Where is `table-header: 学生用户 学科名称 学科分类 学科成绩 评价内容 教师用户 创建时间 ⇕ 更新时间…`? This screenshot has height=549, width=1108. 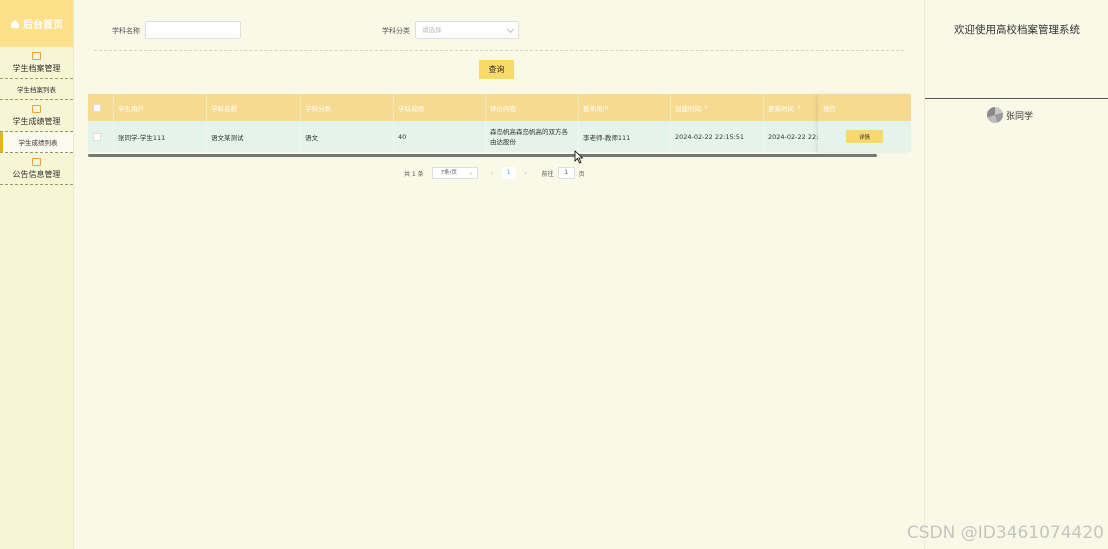
table-header: 学生用户 学科名称 学科分类 学科成绩 评价内容 教师用户 创建时间 ⇕ 更新时间… is located at coordinates (499, 107).